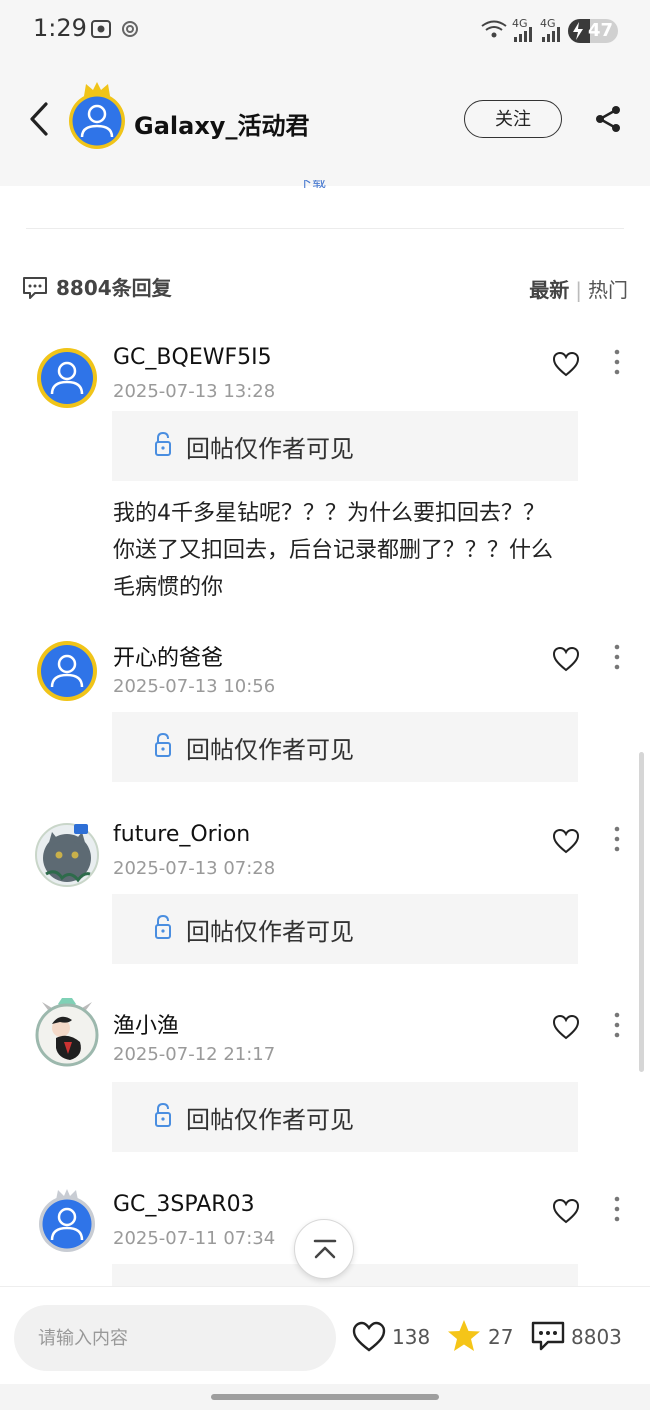 This screenshot has width=650, height=1410. Describe the element at coordinates (325, 1397) in the screenshot. I see `home-indicator` at that location.